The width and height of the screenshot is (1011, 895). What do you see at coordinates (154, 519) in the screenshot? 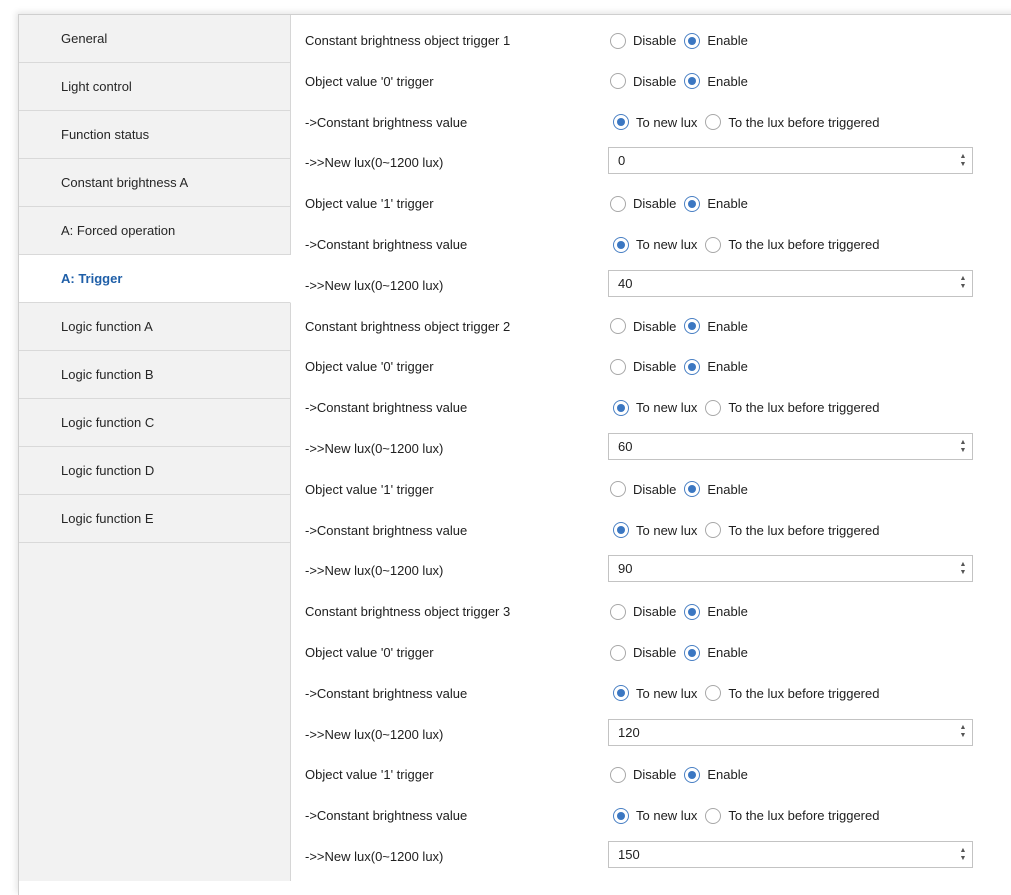
I see `sidebar-item-logic-function-e: Logic function E` at bounding box center [154, 519].